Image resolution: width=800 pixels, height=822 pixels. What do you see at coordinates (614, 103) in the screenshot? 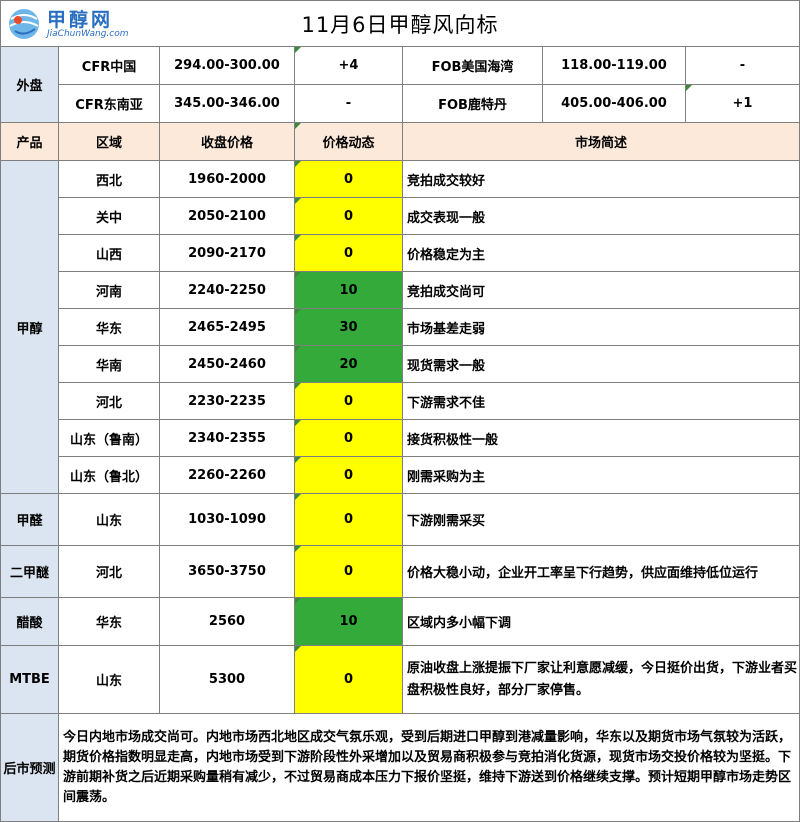
I see `outer-b-price: 405.00-406.00` at bounding box center [614, 103].